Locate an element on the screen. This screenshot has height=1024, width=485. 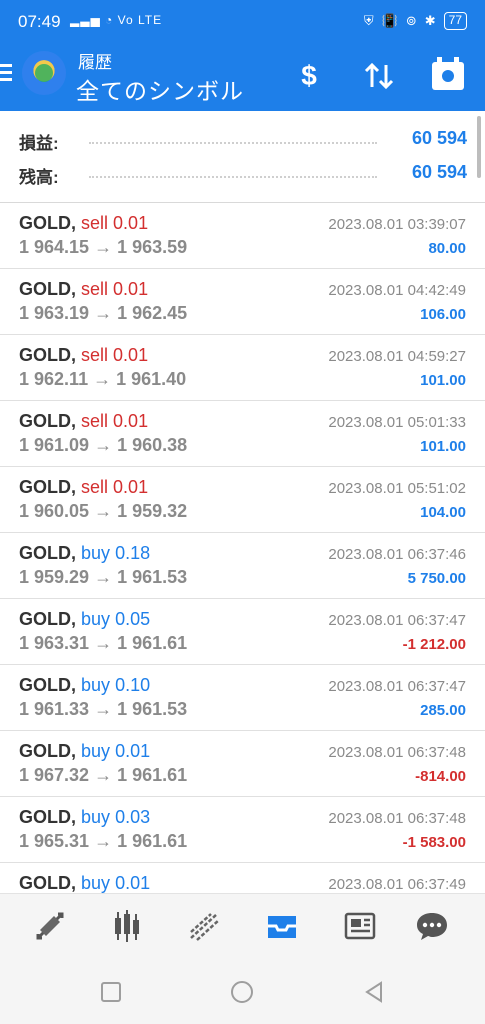
tab-messages is located at coordinates (432, 926).